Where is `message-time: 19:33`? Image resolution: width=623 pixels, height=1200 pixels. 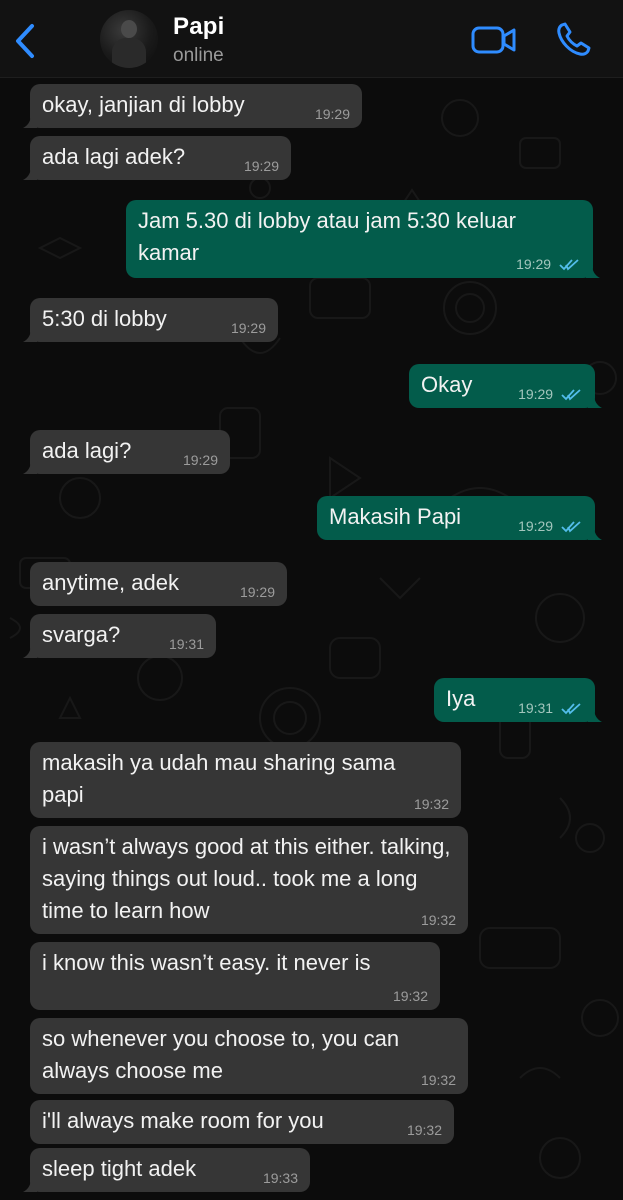 message-time: 19:33 is located at coordinates (280, 1178).